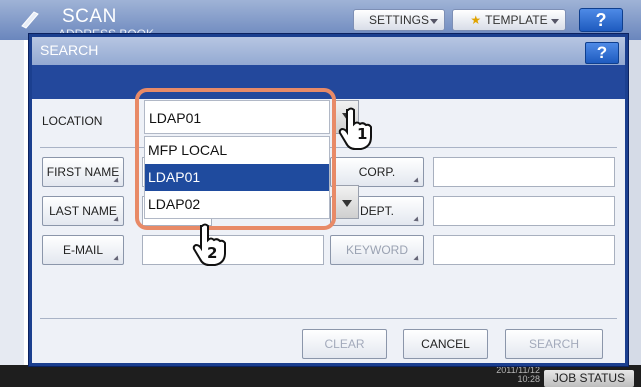 The image size is (641, 387). I want to click on settings-button: SETTINGS, so click(399, 20).